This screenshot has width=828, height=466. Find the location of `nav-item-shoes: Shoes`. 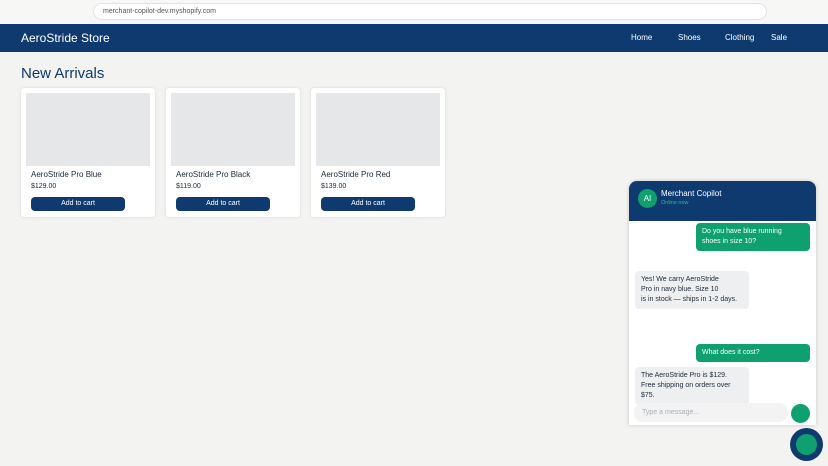

nav-item-shoes: Shoes is located at coordinates (689, 38).